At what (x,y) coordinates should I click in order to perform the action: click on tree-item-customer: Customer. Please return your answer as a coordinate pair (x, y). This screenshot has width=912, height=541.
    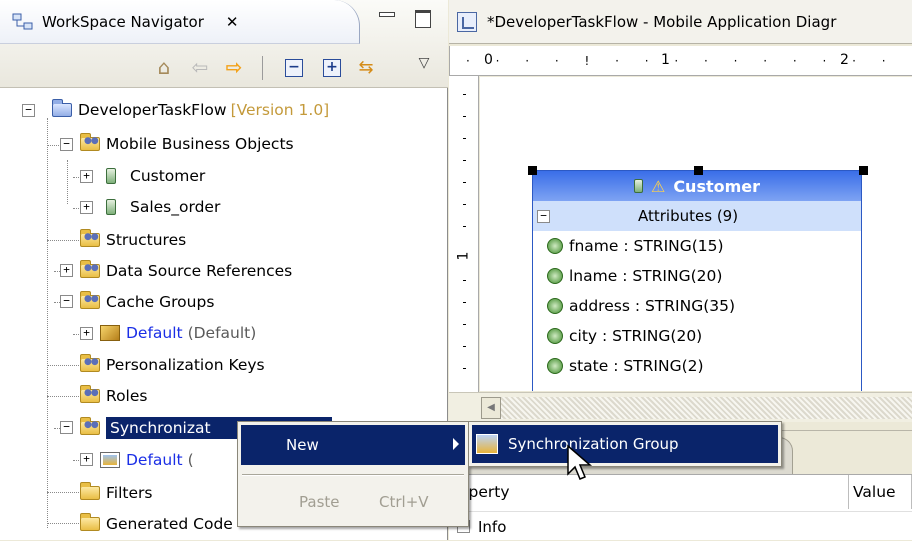
    Looking at the image, I should click on (152, 176).